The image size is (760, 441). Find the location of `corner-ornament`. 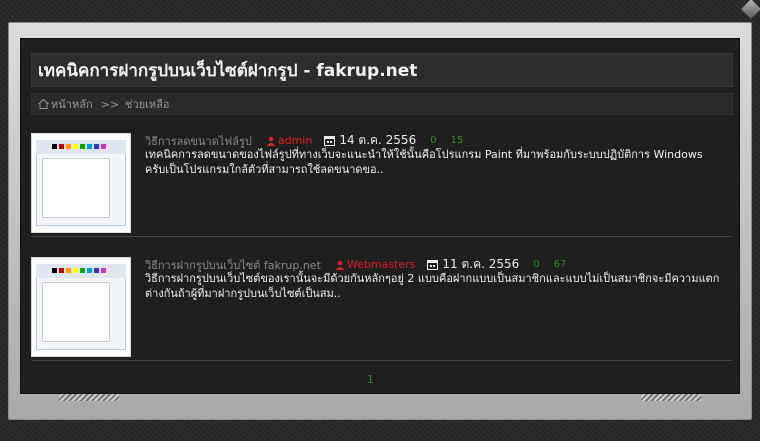

corner-ornament is located at coordinates (750, 9).